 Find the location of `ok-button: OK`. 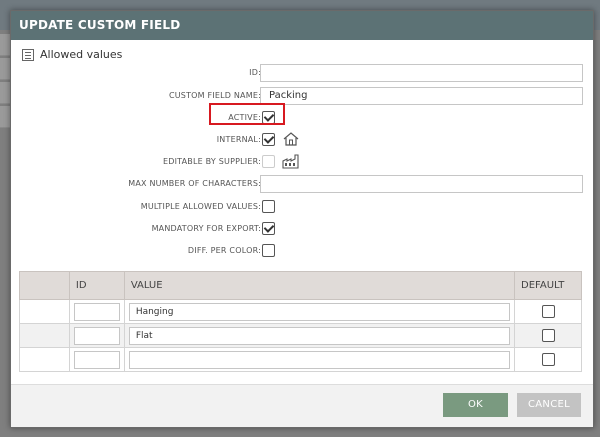

ok-button: OK is located at coordinates (475, 405).